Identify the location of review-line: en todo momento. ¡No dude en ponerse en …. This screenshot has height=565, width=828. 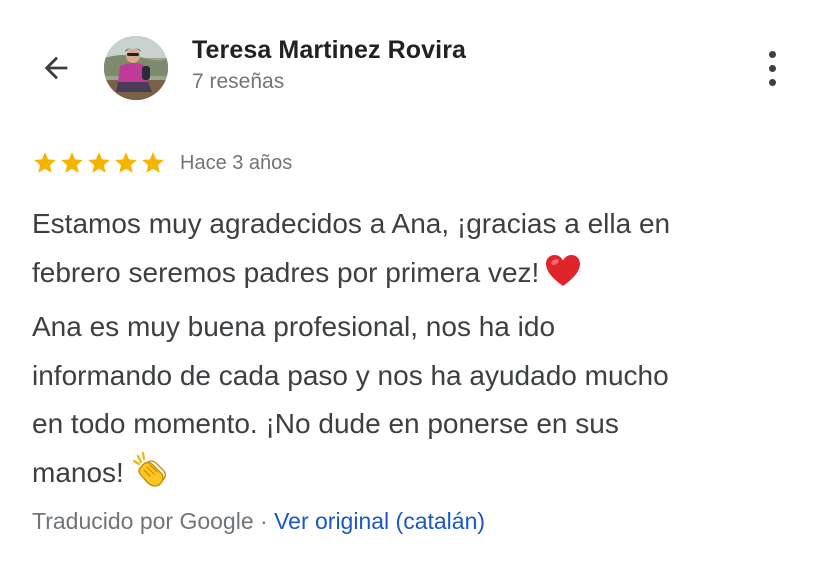
(325, 423).